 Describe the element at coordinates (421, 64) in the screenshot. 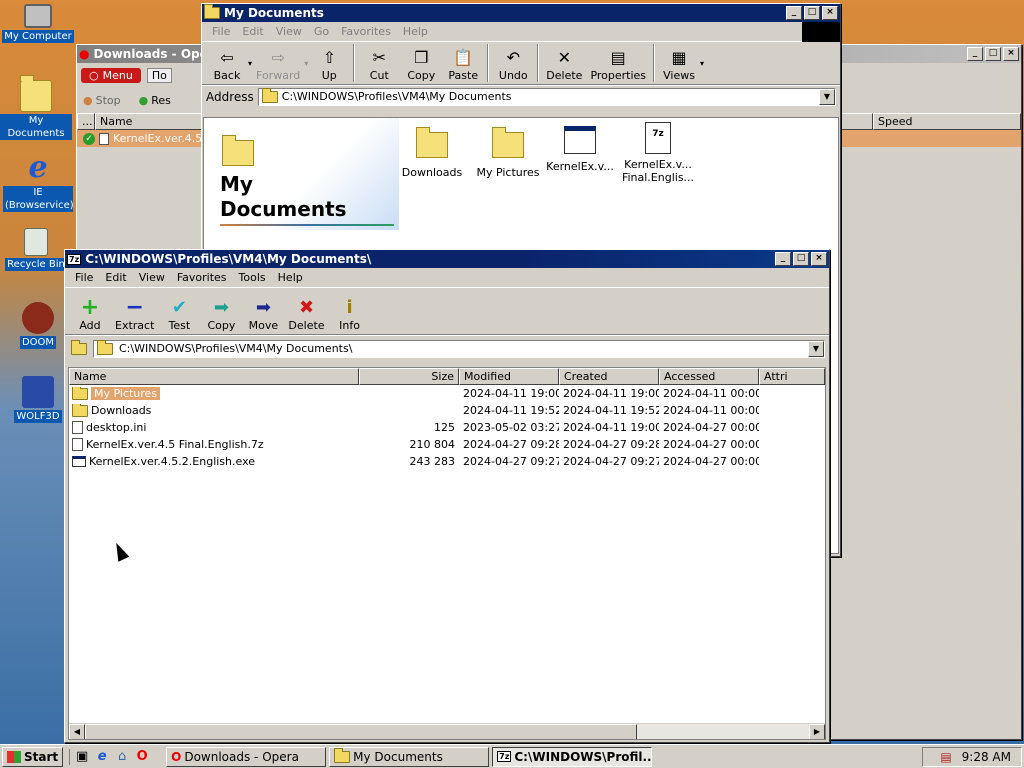

I see `copy-button: ❐ Copy` at that location.